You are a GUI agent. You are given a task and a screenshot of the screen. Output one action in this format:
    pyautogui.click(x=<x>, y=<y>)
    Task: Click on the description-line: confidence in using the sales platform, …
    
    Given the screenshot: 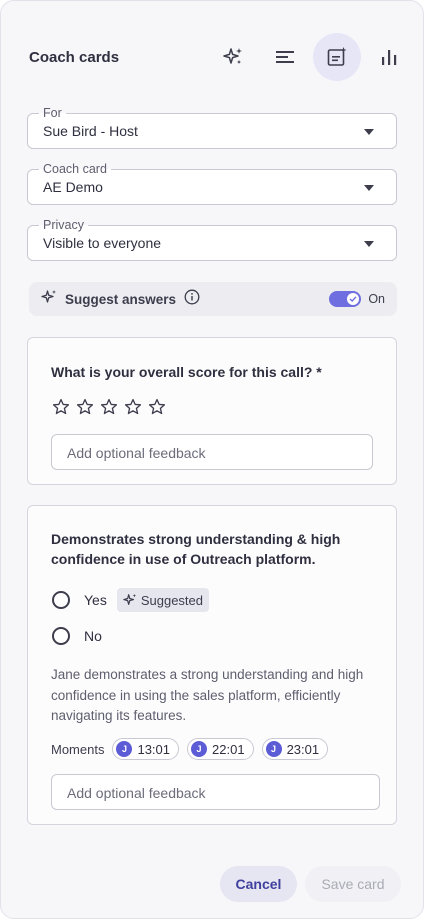 What is the action you would take?
    pyautogui.click(x=196, y=695)
    